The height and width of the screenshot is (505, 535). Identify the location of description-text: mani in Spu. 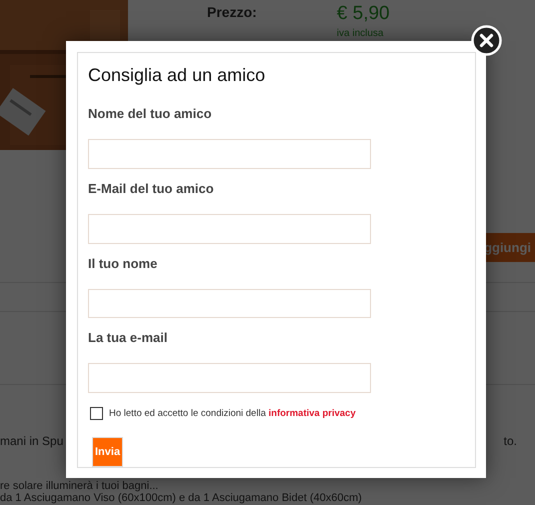
(32, 441).